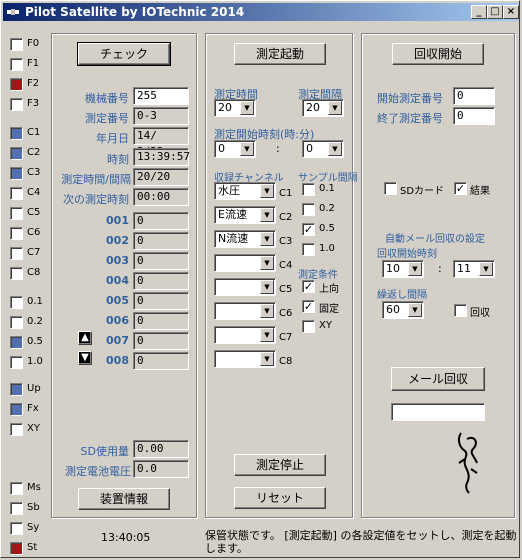  Describe the element at coordinates (34, 487) in the screenshot. I see `sidebar-checkbox-label: Ms` at that location.